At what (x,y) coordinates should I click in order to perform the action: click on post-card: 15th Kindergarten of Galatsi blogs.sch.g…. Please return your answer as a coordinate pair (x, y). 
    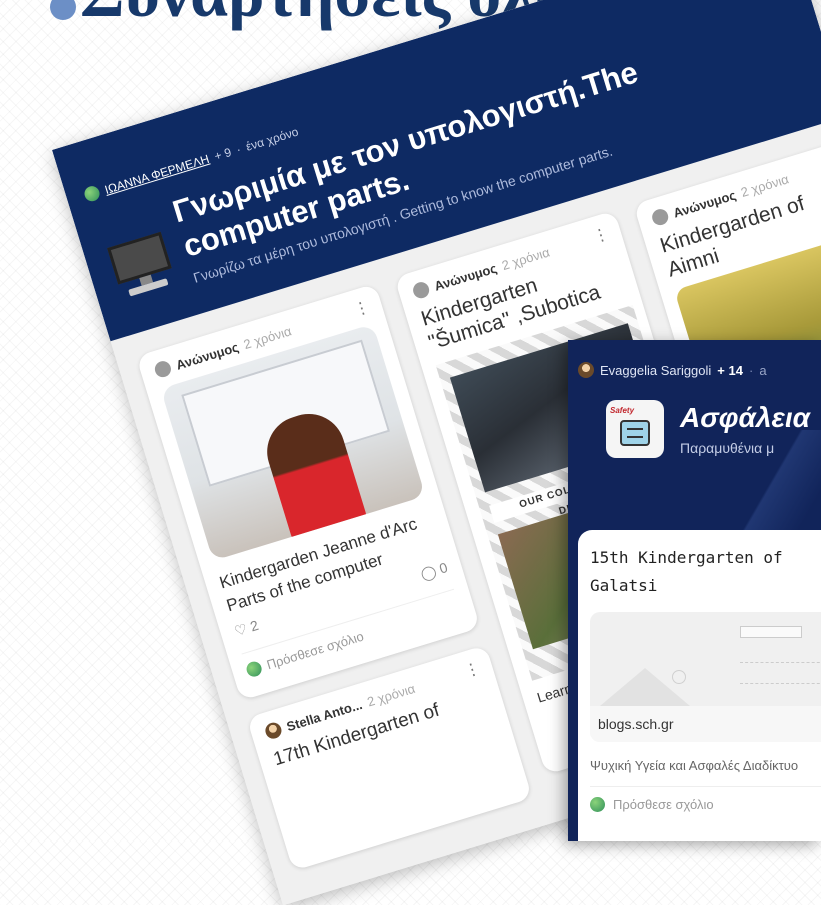
    Looking at the image, I should click on (699, 685).